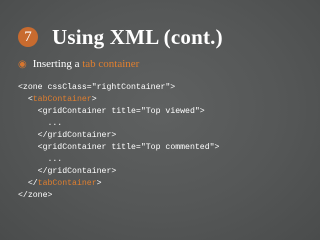 The width and height of the screenshot is (320, 240). What do you see at coordinates (118, 184) in the screenshot?
I see `code-line: </tabContainer>` at bounding box center [118, 184].